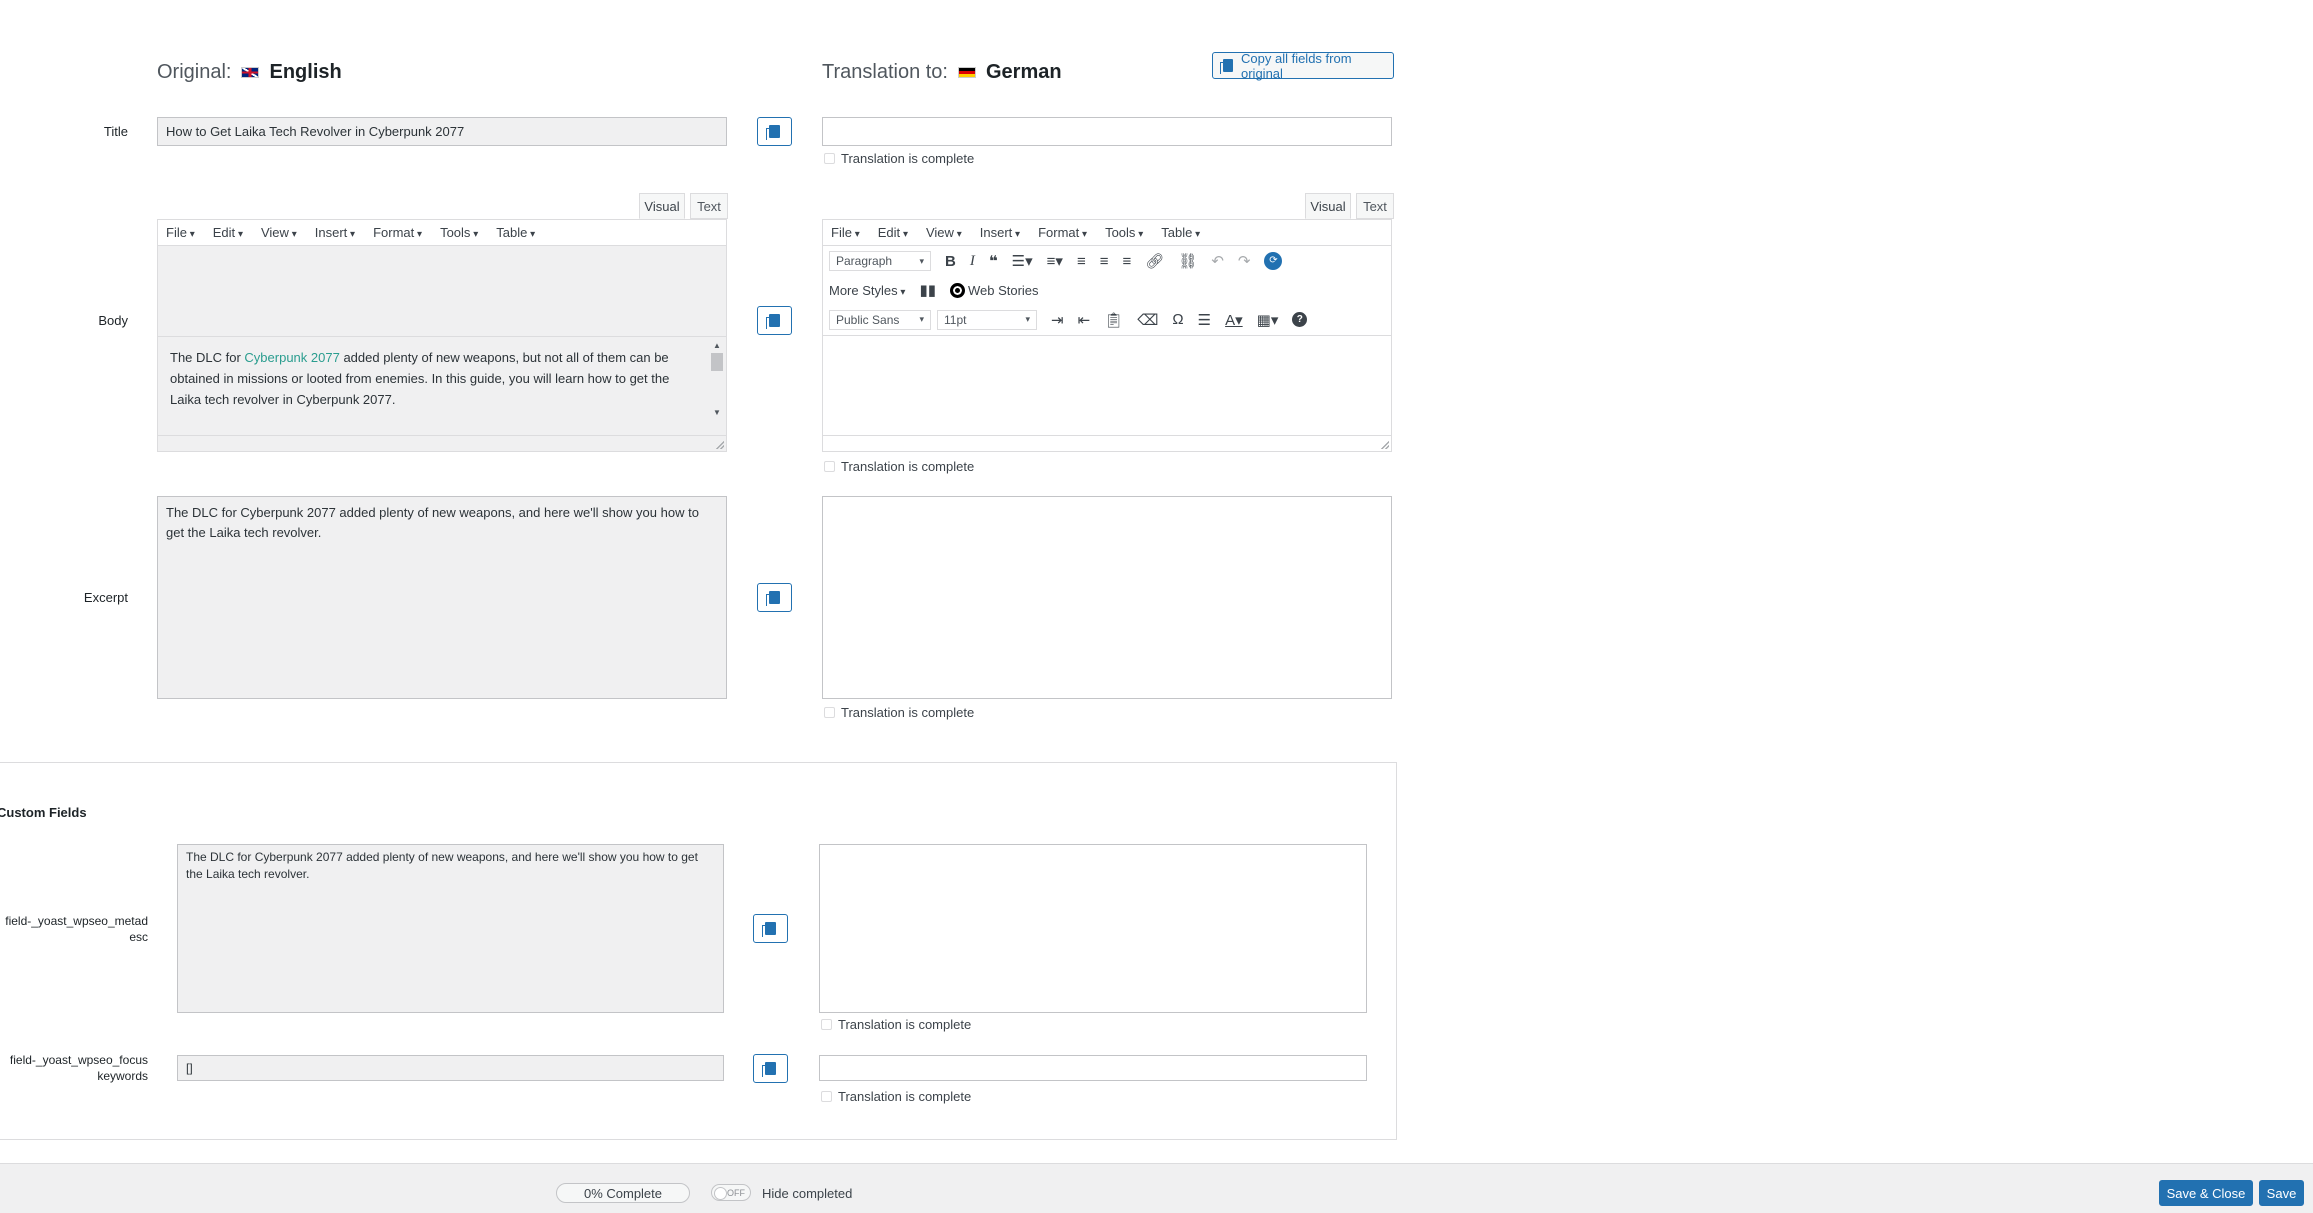 The width and height of the screenshot is (2313, 1213). I want to click on outdent-icon: ⇤, so click(1084, 320).